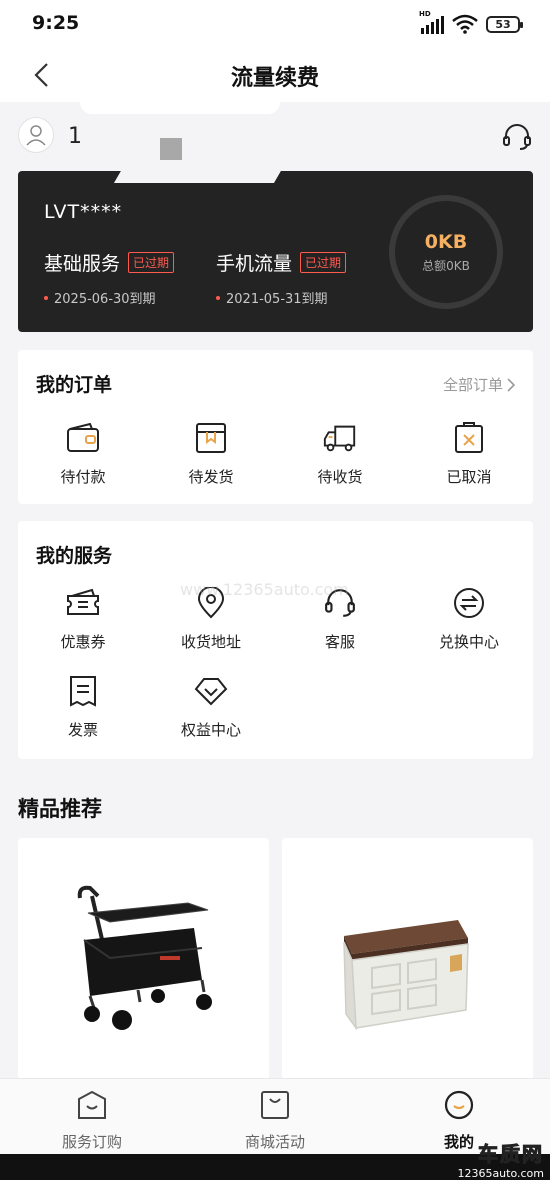  What do you see at coordinates (275, 24) in the screenshot?
I see `status-bar: 9:25 HD 53` at bounding box center [275, 24].